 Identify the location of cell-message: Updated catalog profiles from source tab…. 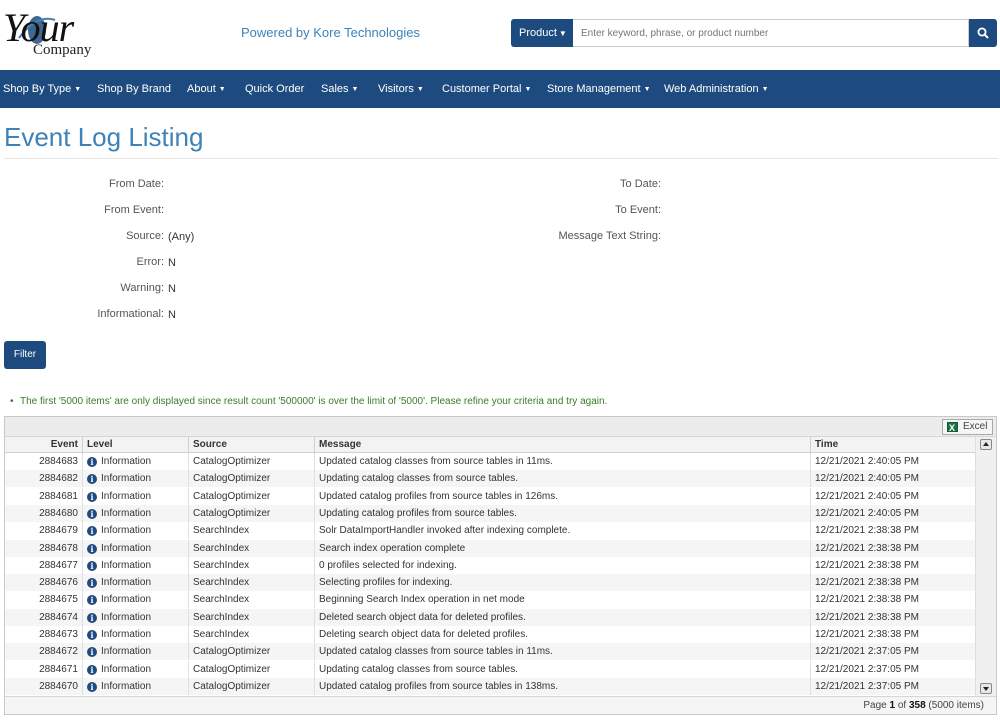
(562, 496).